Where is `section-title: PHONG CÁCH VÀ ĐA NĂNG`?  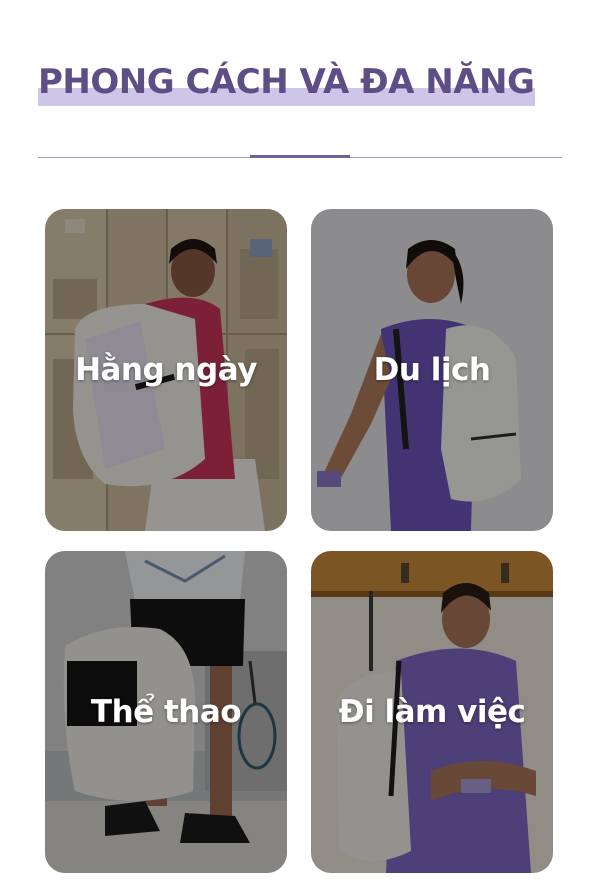 section-title: PHONG CÁCH VÀ ĐA NĂNG is located at coordinates (286, 82).